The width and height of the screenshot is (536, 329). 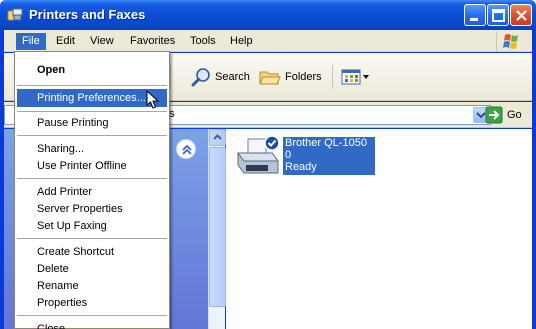 What do you see at coordinates (326, 143) in the screenshot?
I see `printer-name: Brother QL-1050` at bounding box center [326, 143].